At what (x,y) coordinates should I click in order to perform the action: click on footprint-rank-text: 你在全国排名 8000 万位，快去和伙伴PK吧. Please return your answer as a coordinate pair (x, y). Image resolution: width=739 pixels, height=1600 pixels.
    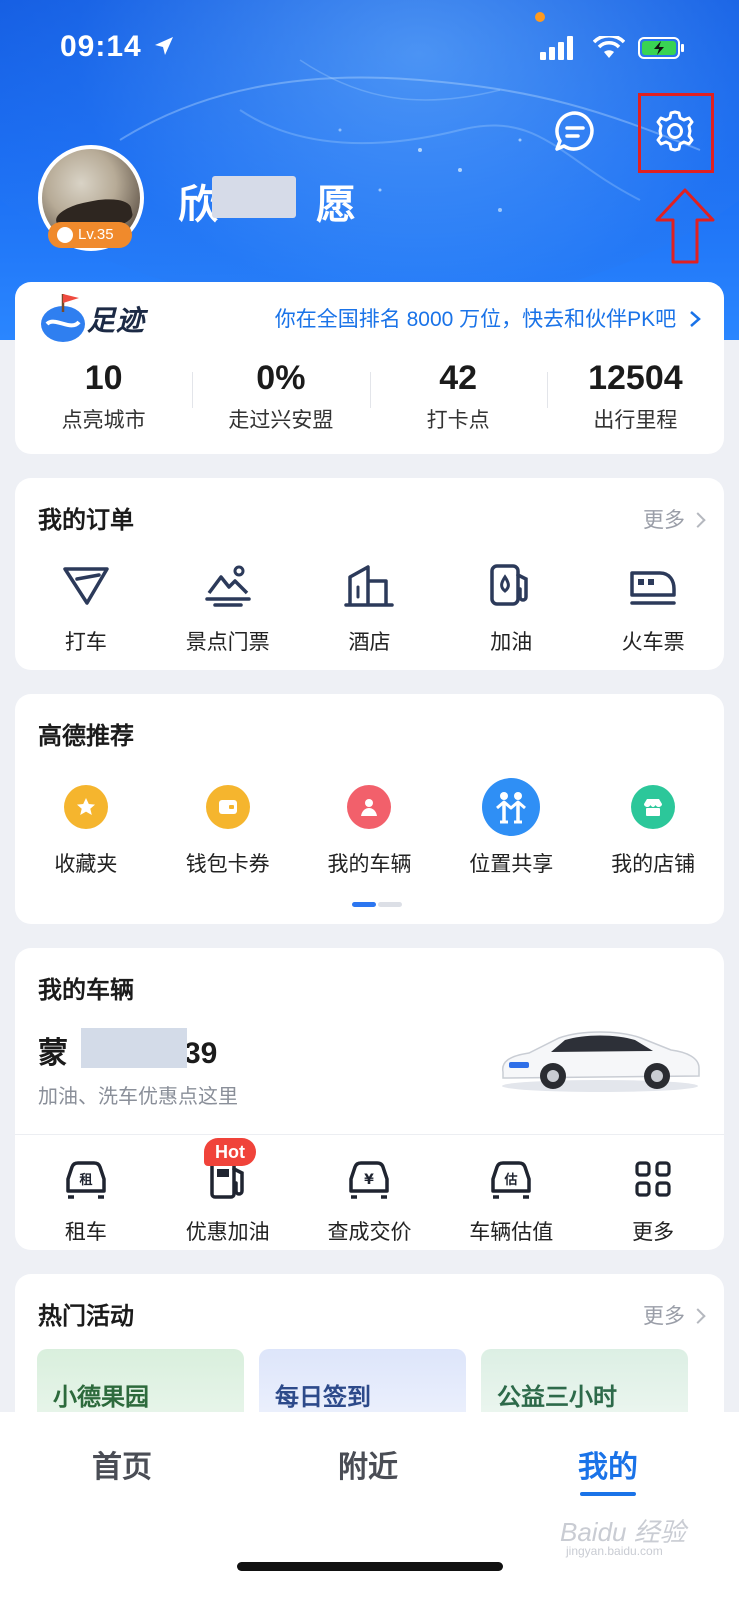
    Looking at the image, I should click on (475, 319).